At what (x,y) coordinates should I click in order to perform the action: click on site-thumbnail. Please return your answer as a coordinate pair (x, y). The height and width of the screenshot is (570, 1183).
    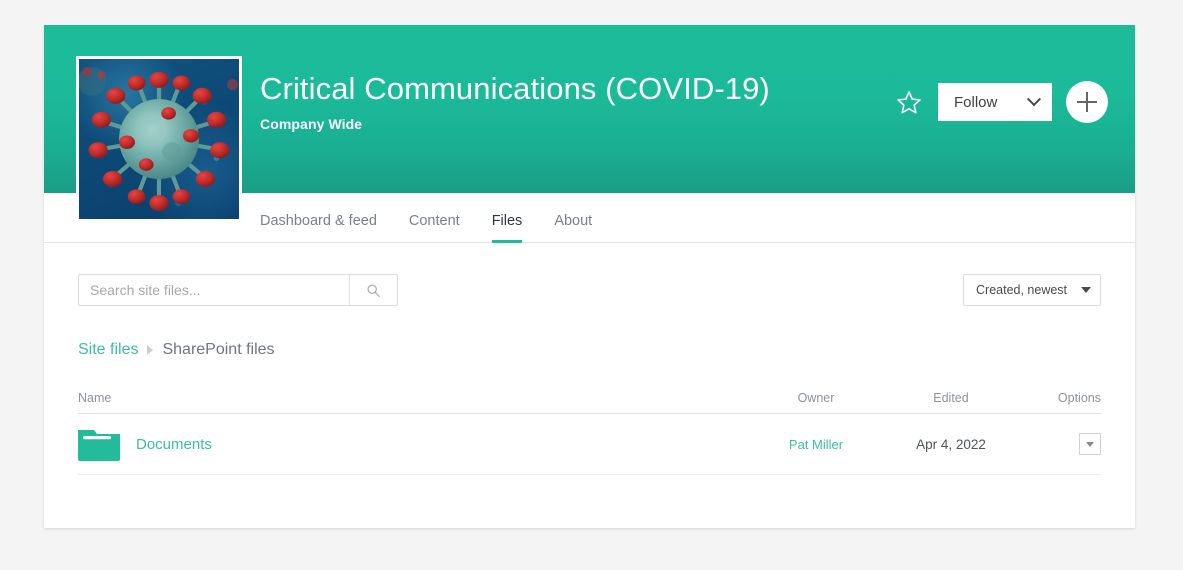
    Looking at the image, I should click on (159, 139).